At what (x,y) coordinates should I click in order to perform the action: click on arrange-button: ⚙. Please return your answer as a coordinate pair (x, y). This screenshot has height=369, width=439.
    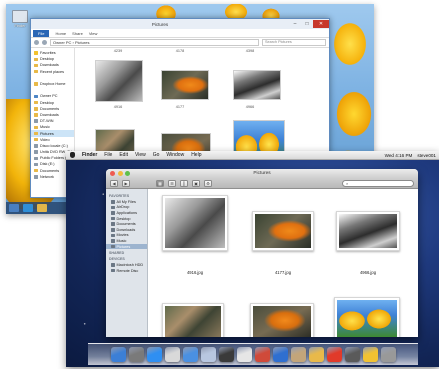
    Looking at the image, I should click on (208, 183).